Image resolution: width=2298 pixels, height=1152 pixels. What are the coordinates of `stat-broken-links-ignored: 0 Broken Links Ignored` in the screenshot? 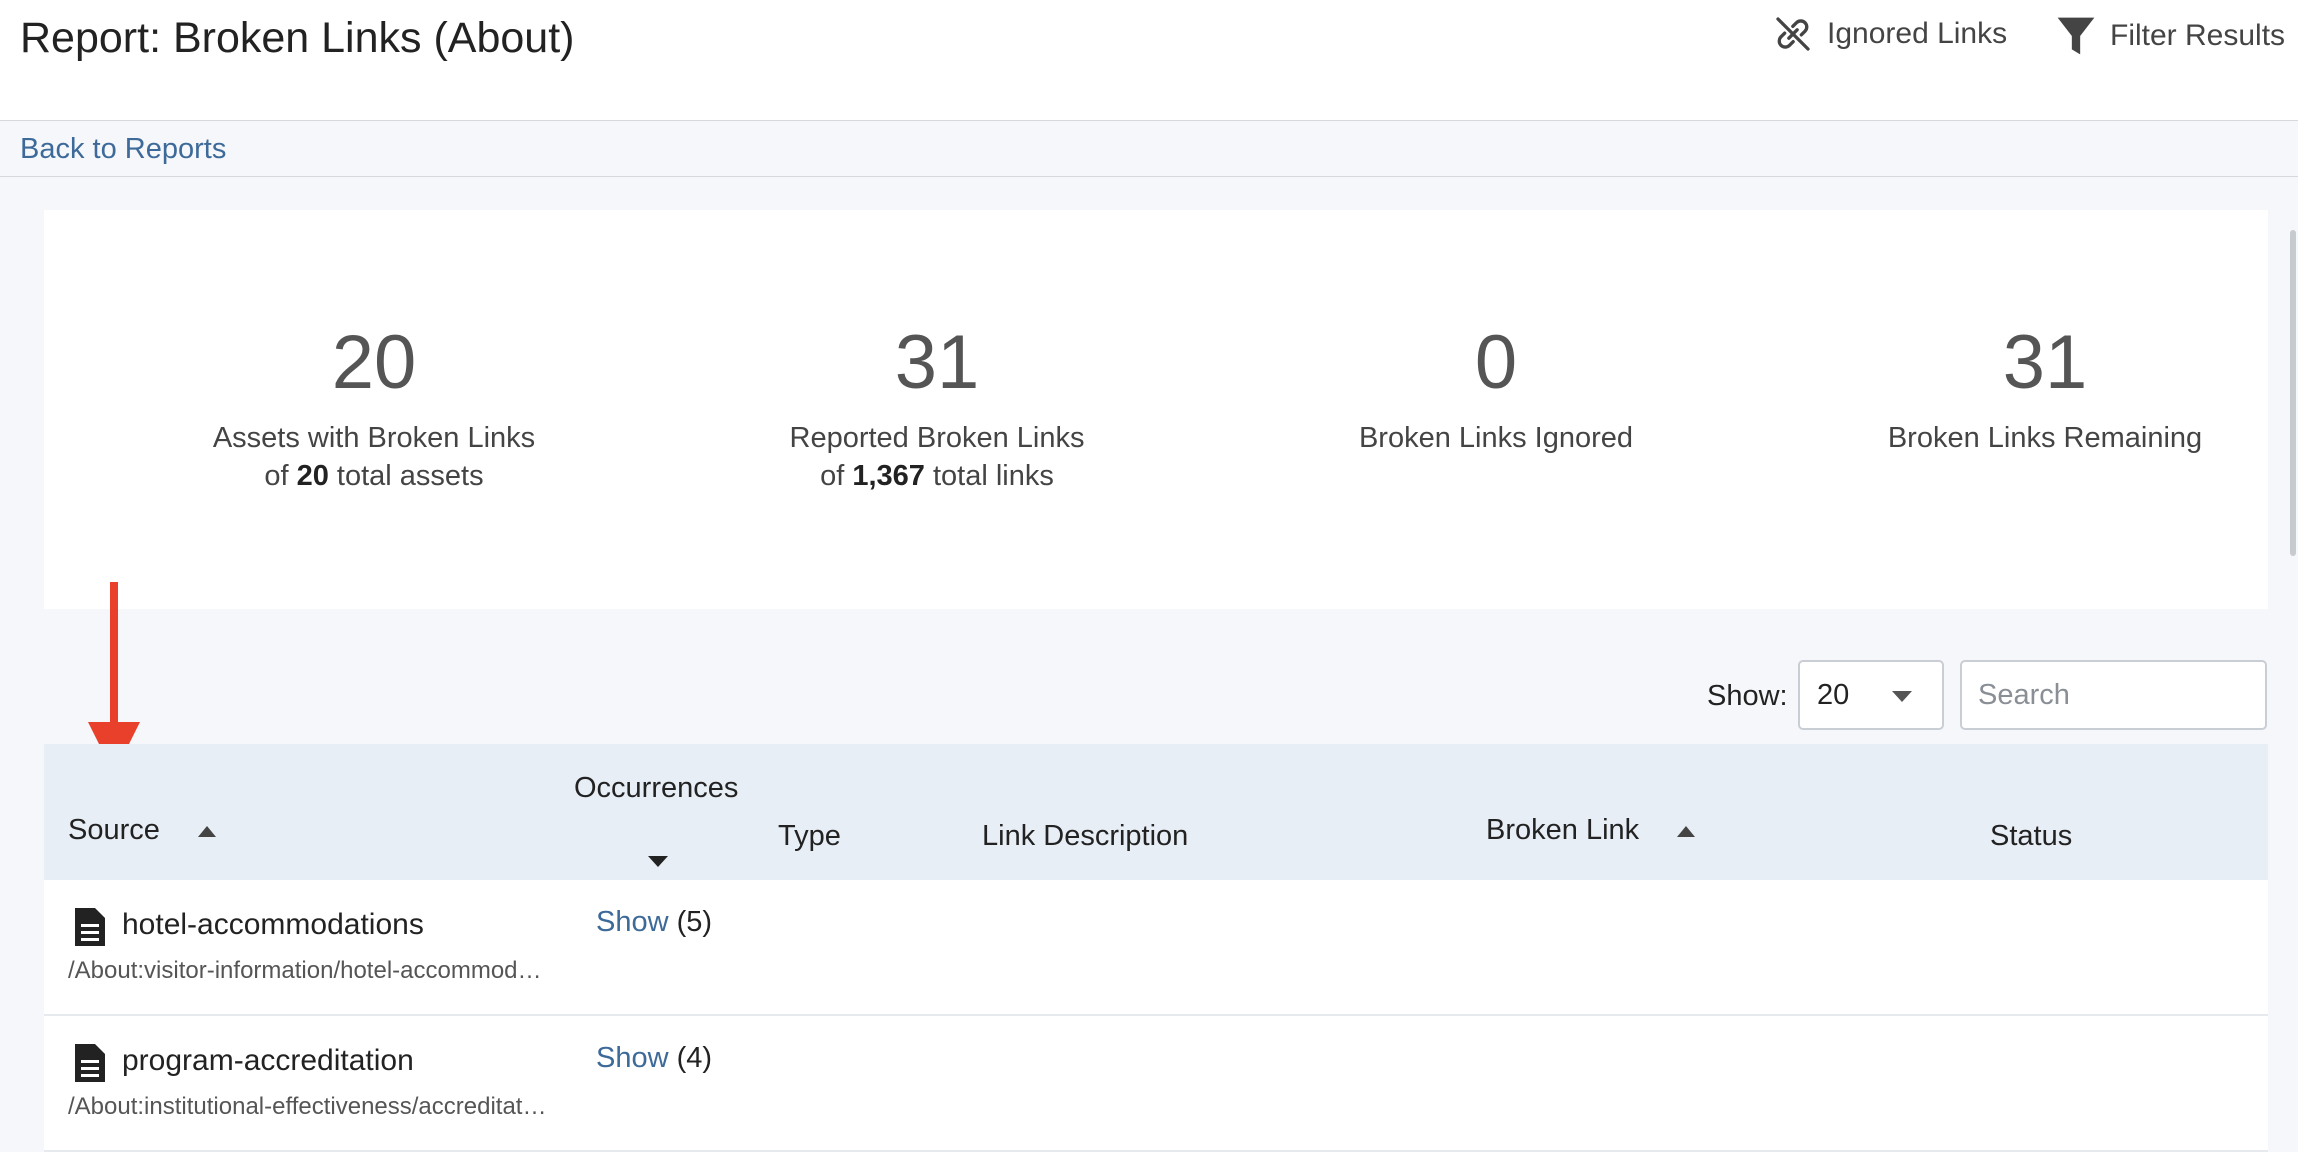 It's located at (1496, 391).